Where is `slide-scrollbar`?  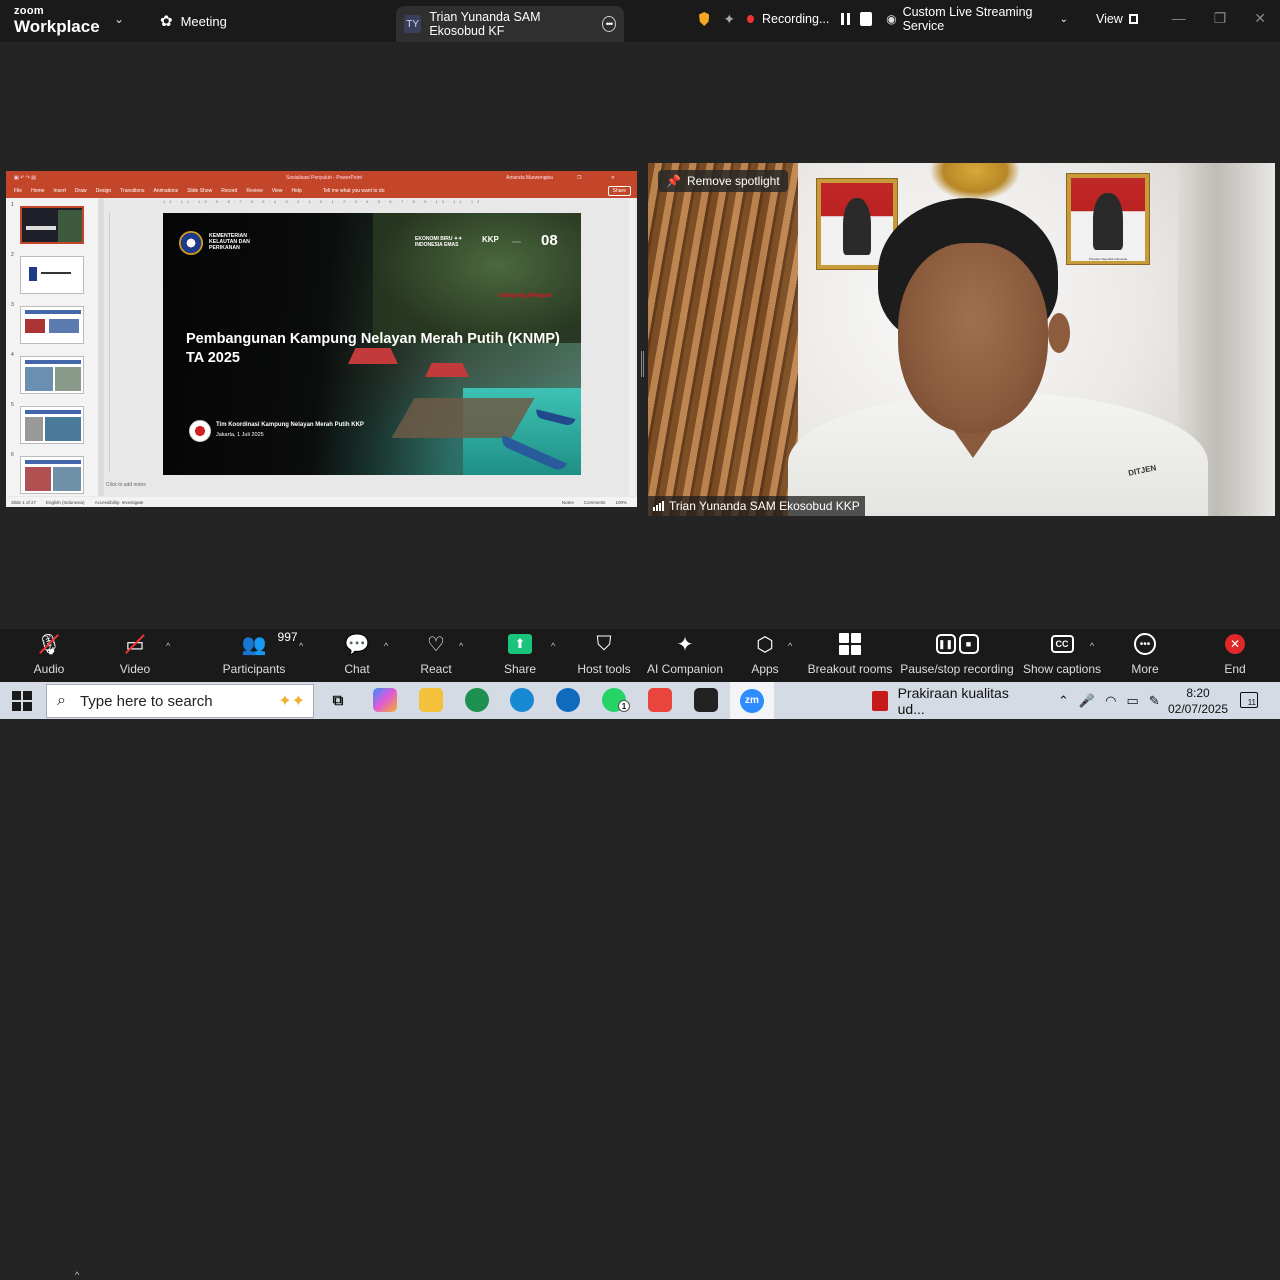
slide-scrollbar is located at coordinates (632, 347).